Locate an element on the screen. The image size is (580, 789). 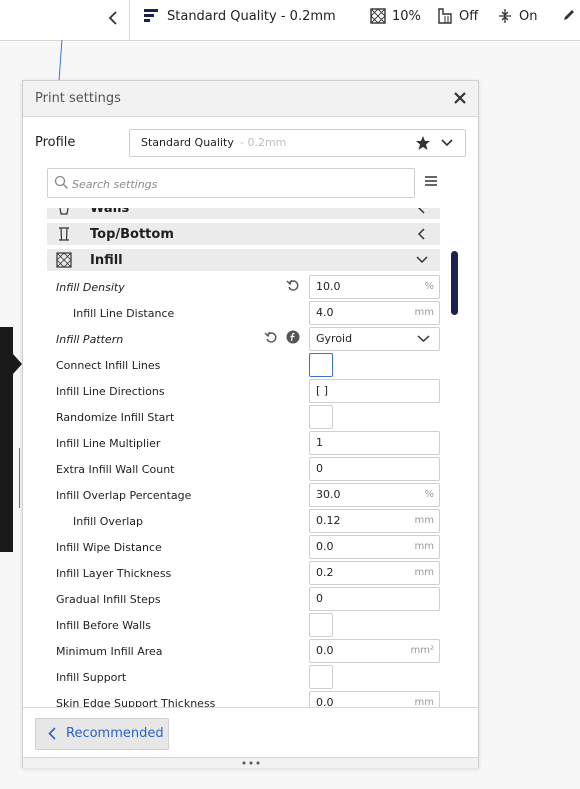
setting-label: Randomize Infill Start is located at coordinates (115, 417).